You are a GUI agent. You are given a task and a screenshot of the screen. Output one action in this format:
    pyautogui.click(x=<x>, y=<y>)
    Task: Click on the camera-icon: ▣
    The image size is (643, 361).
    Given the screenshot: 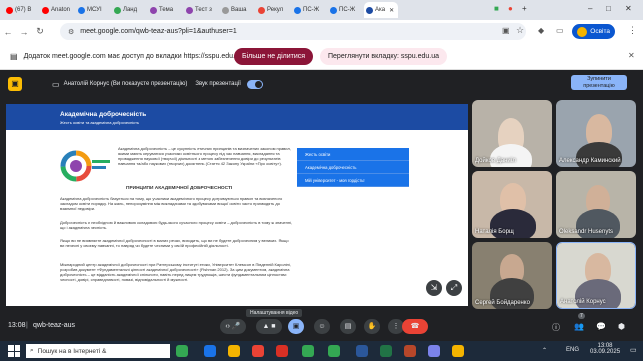 What is the action you would take?
    pyautogui.click(x=506, y=30)
    